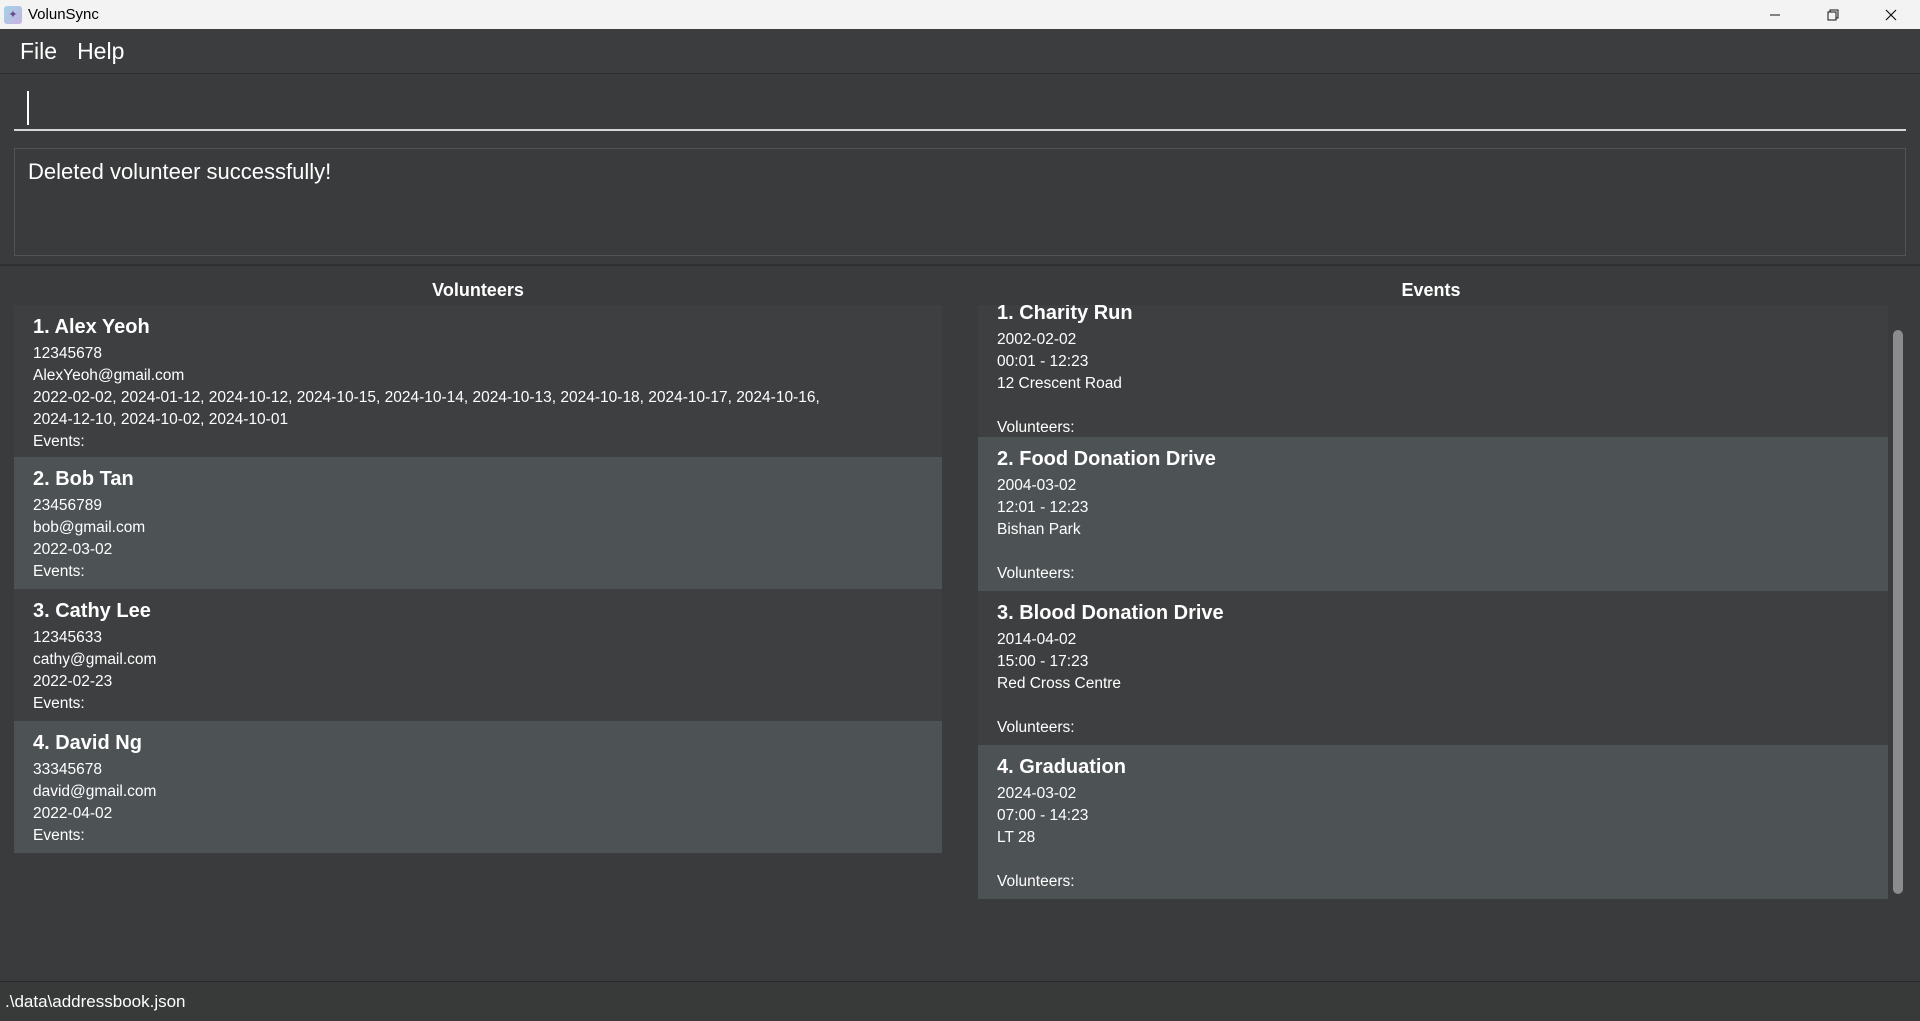  I want to click on volunteer-dates-cont: 2024-12-10, 2024-10-02, 2024-10-01, so click(161, 419).